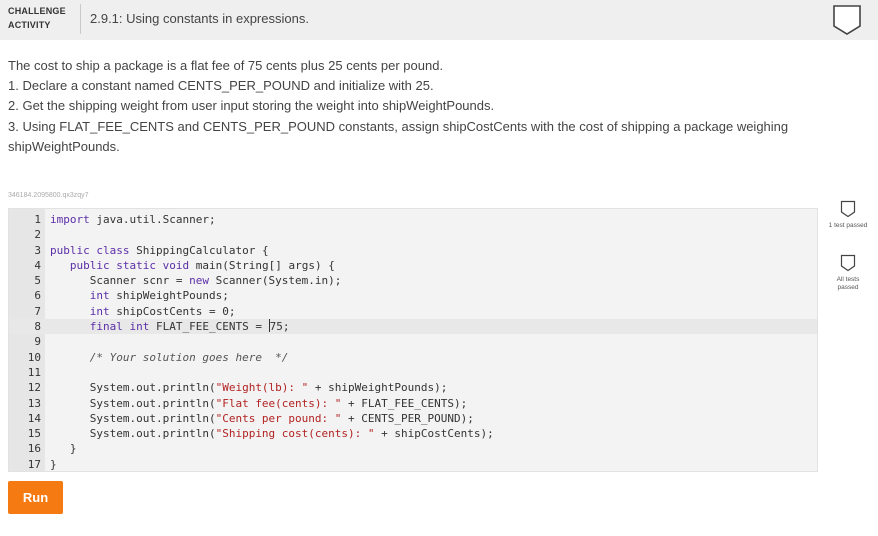 The image size is (878, 536). What do you see at coordinates (413, 327) in the screenshot?
I see `code-line: 8 final int FLAT_FEE_CENTS = 75;` at bounding box center [413, 327].